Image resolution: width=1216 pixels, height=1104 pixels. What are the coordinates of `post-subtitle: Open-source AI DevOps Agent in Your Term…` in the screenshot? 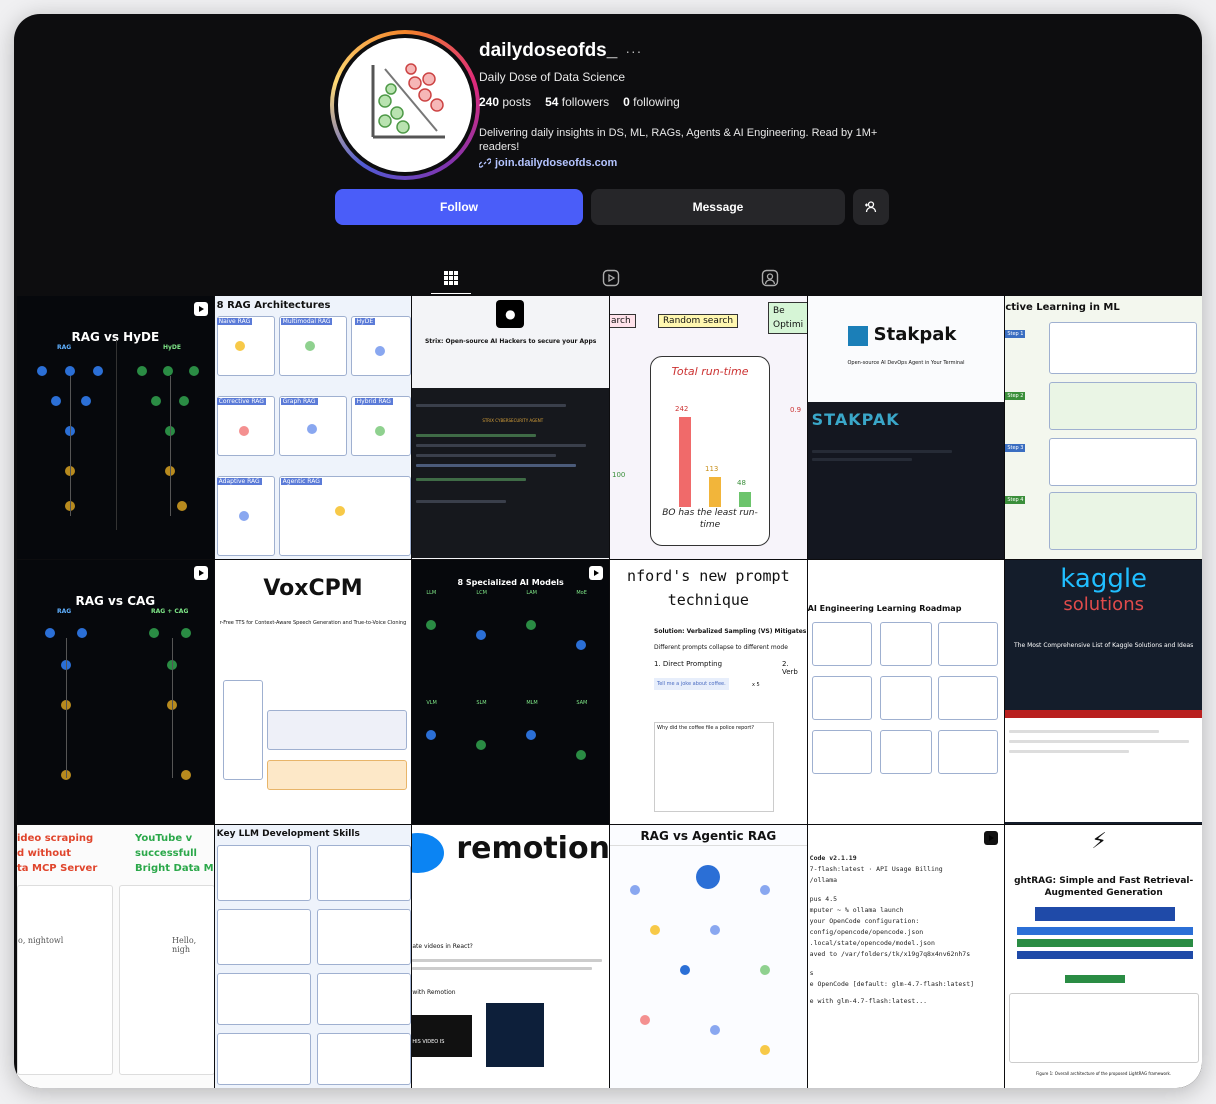 It's located at (906, 363).